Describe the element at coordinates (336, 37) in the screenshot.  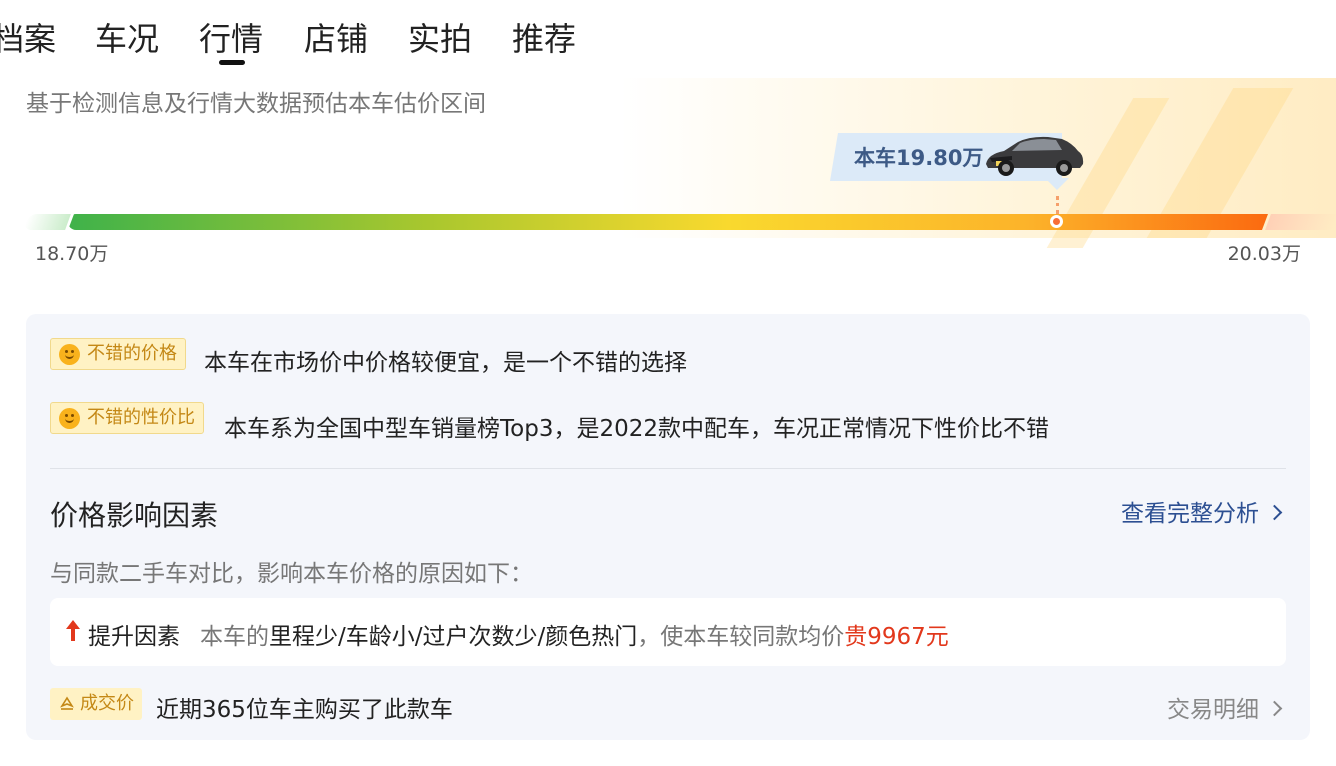
I see `tab-shop: 店铺` at that location.